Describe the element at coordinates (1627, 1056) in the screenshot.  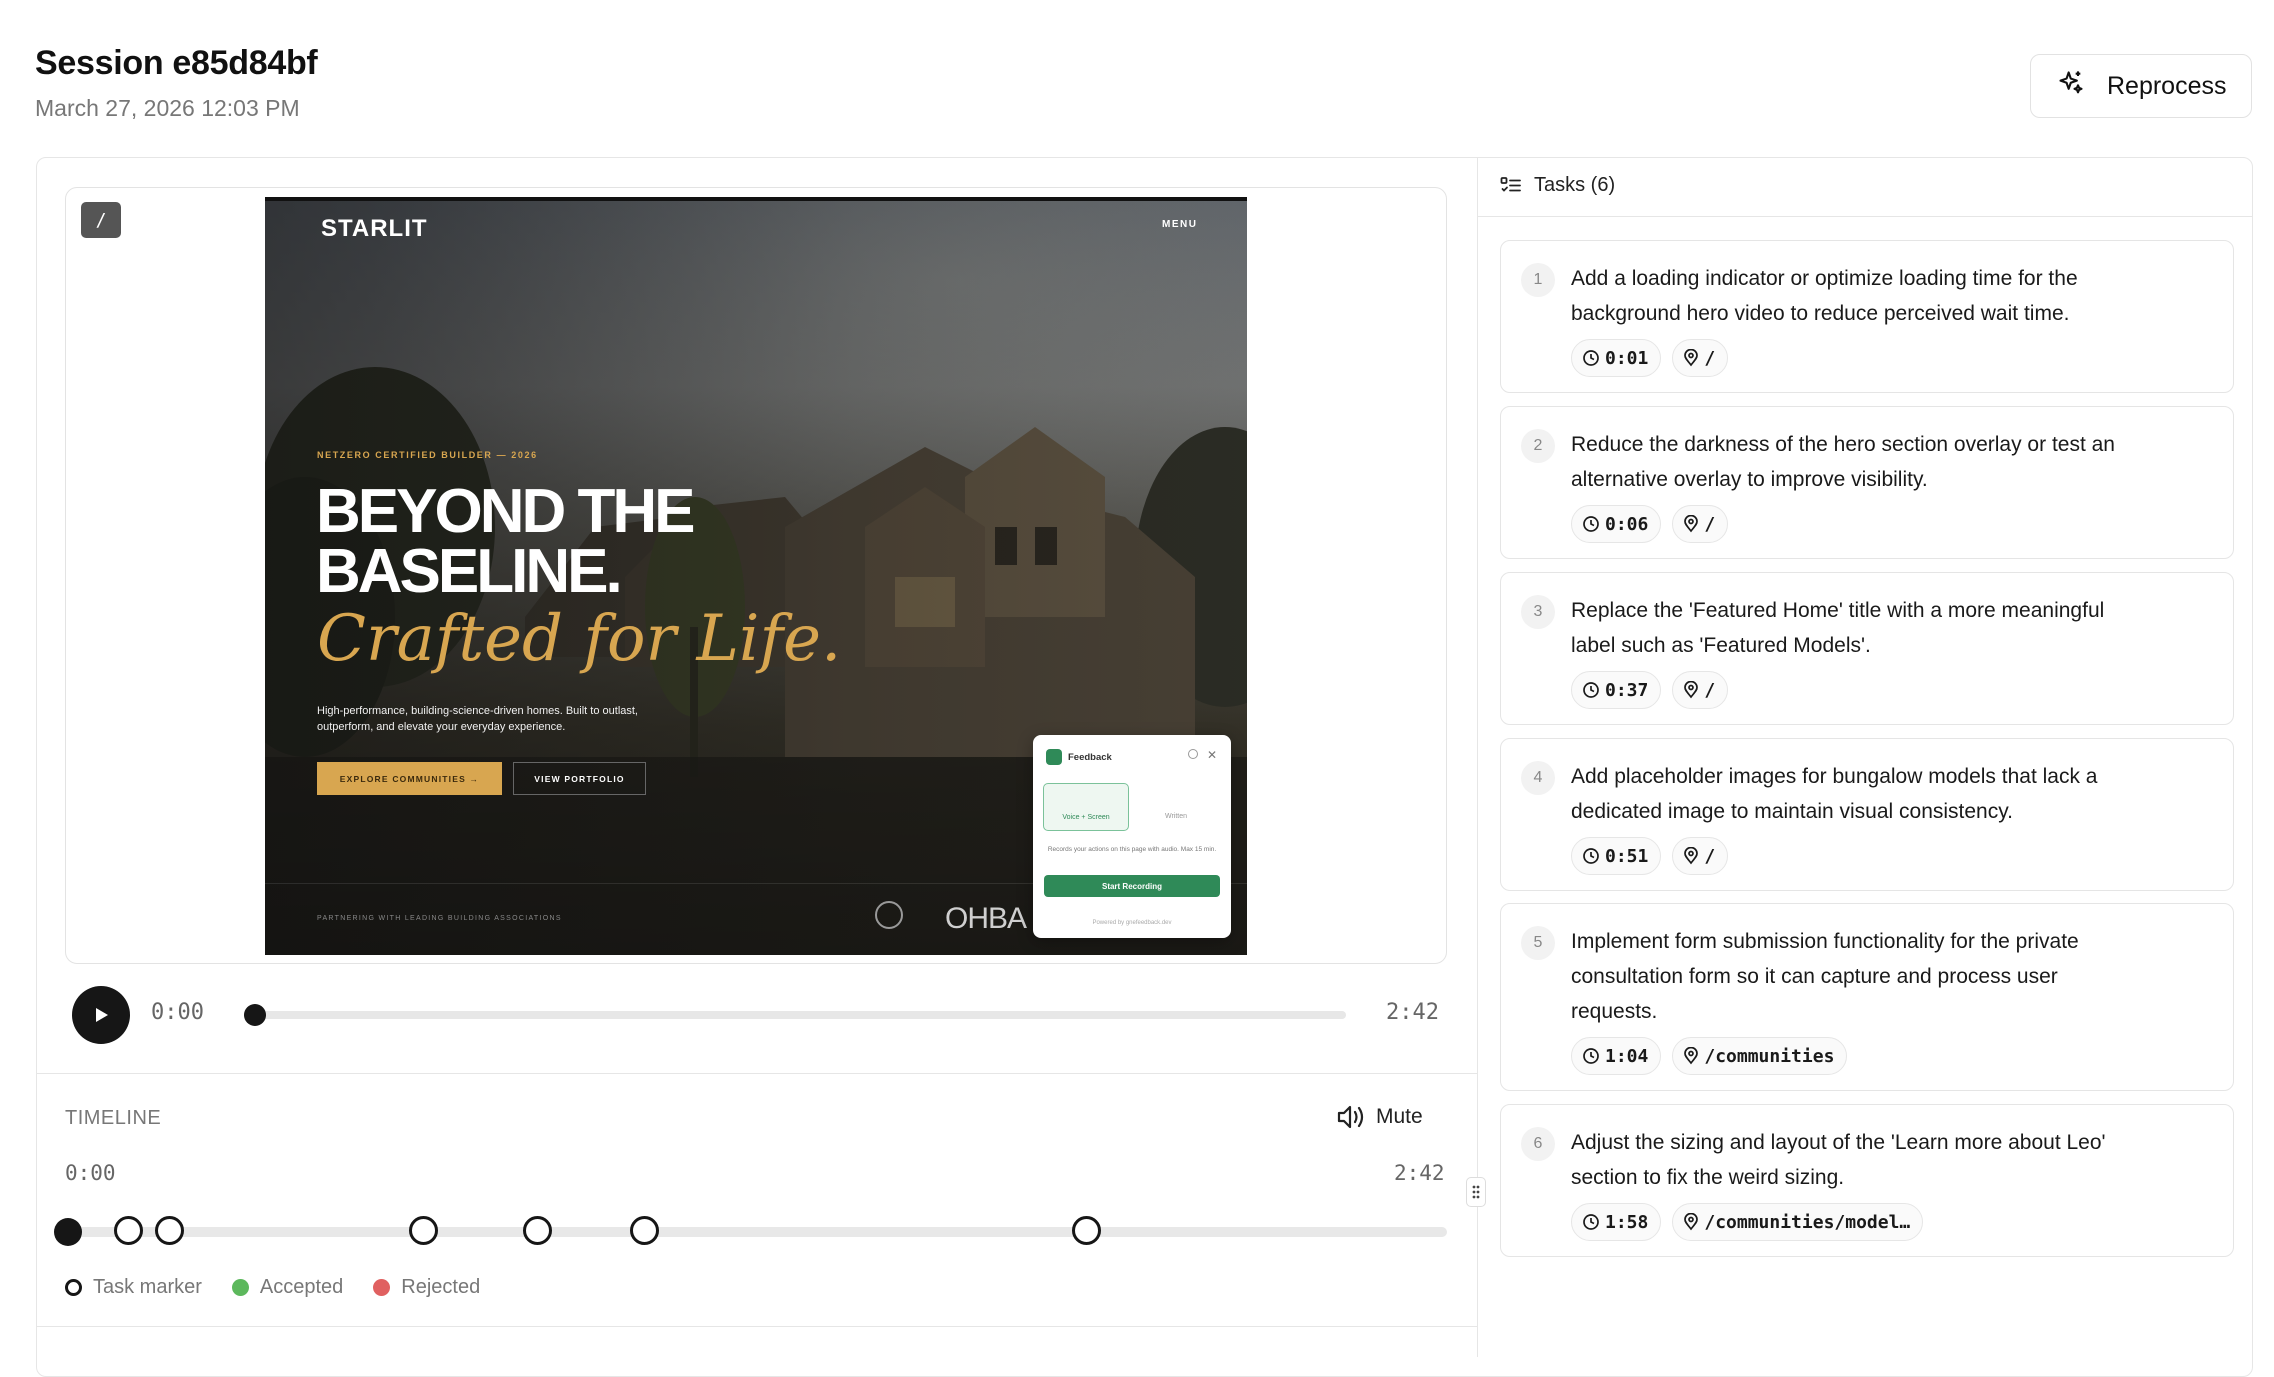
I see `task-time: 1:04` at that location.